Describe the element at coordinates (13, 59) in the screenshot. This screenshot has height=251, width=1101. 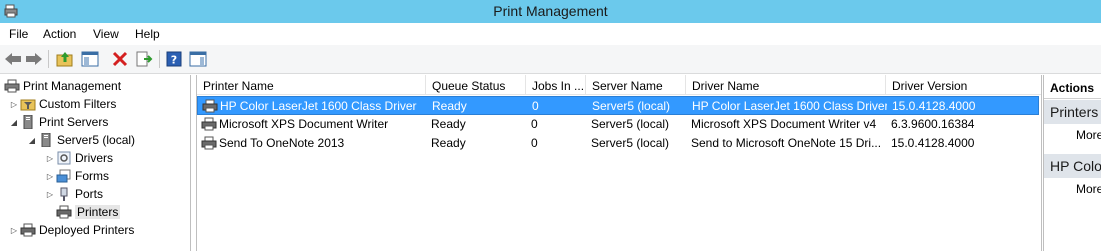
I see `back-arrow-icon` at that location.